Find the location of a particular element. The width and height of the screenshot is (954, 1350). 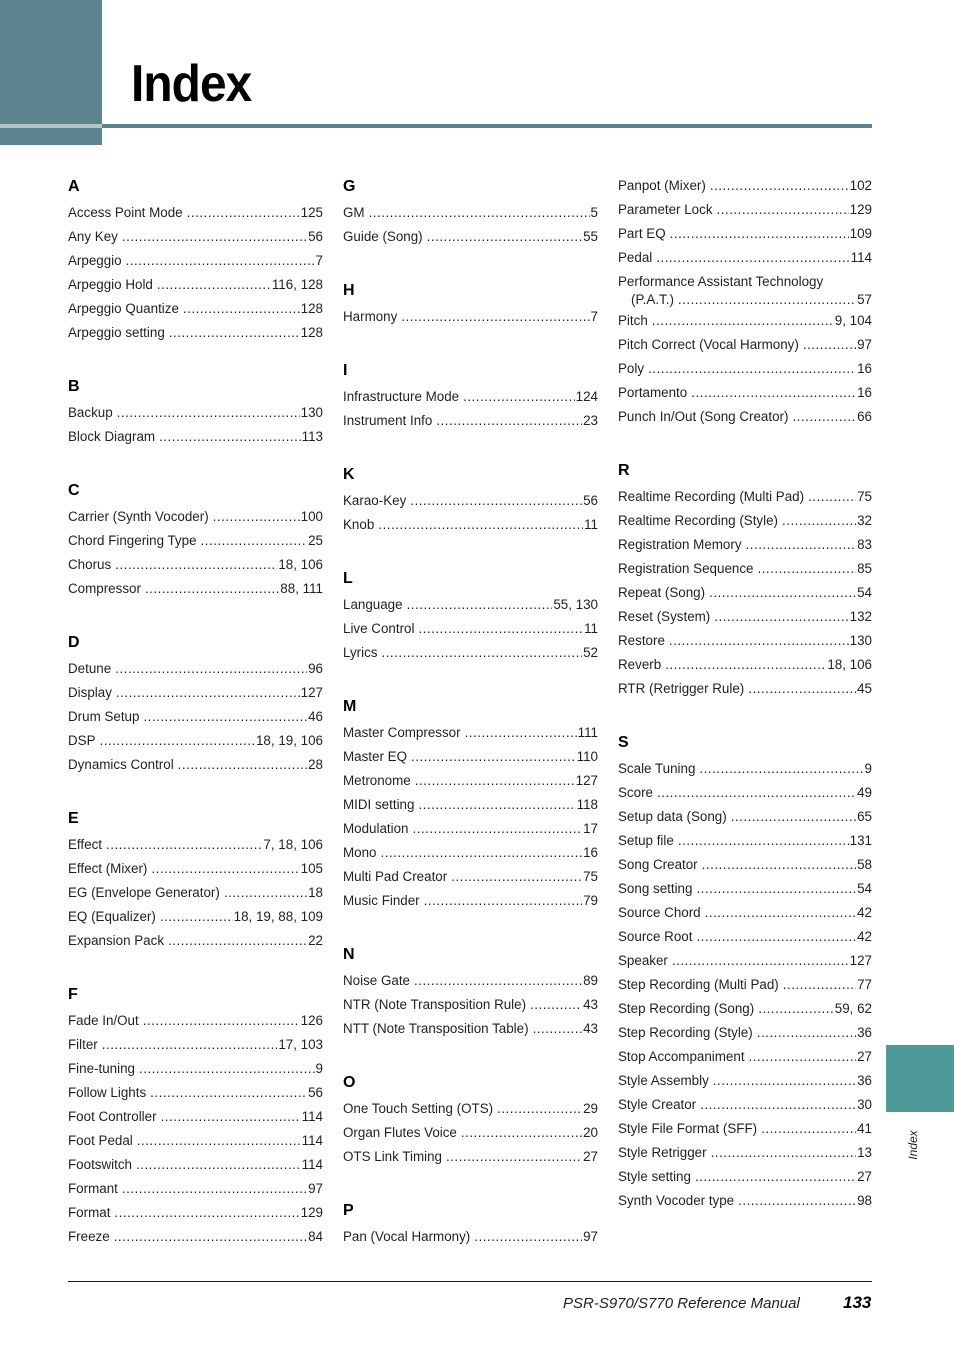

entry-pages: 132 is located at coordinates (860, 616).